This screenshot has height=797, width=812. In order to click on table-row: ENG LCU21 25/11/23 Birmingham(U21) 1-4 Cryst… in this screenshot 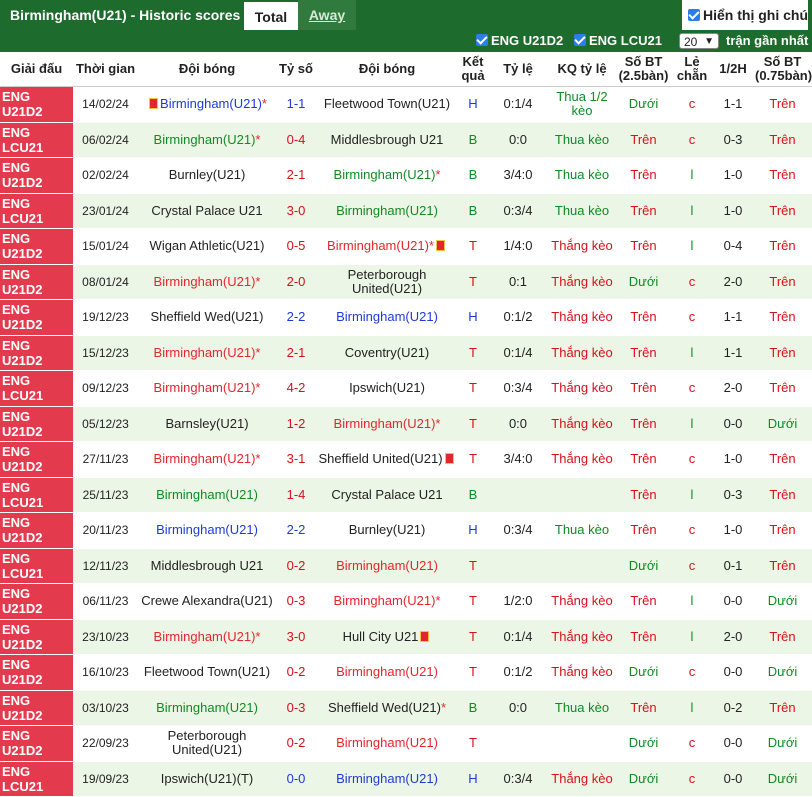, I will do `click(406, 495)`.